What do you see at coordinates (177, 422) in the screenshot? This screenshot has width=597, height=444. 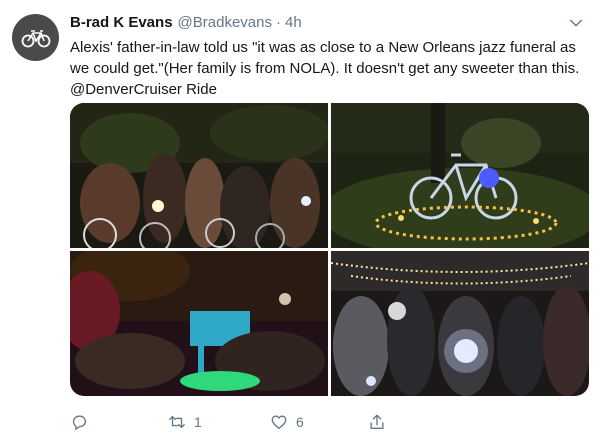 I see `retweet-icon` at bounding box center [177, 422].